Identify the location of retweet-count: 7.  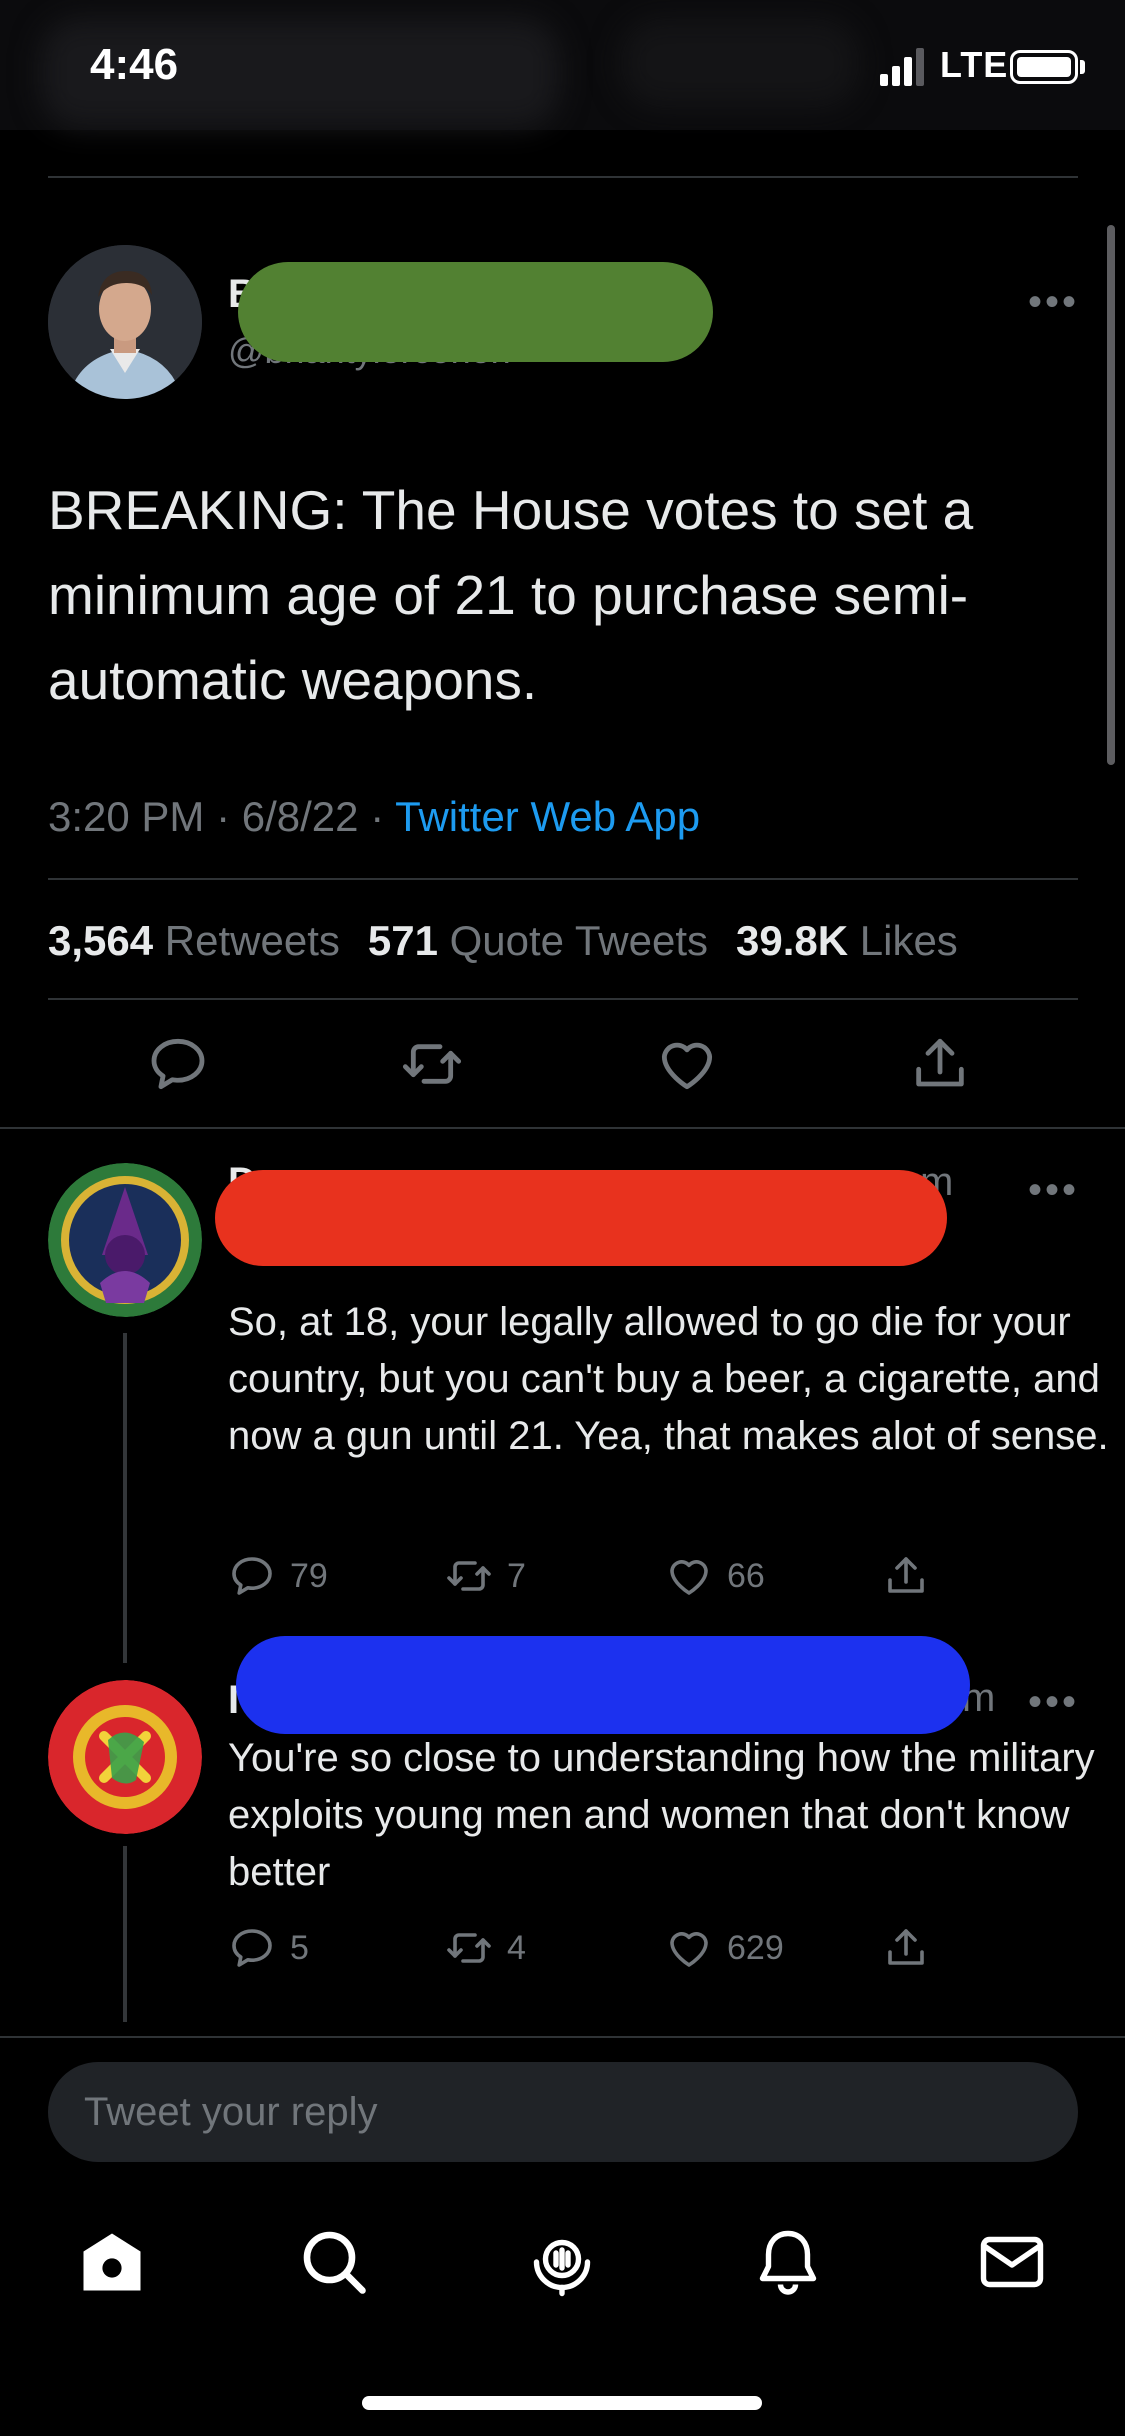
(516, 1575).